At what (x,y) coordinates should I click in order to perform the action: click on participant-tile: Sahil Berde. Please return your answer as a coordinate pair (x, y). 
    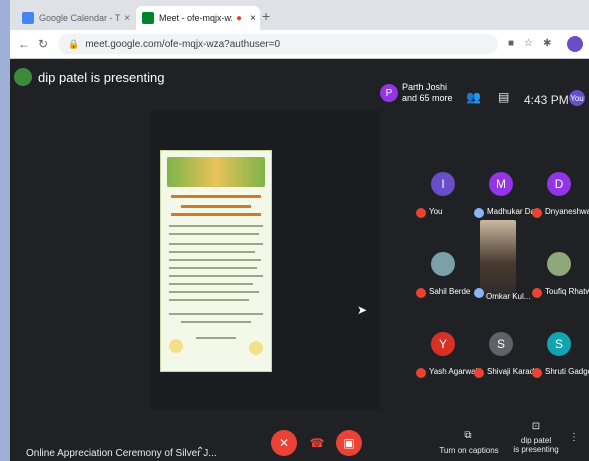
    Looking at the image, I should click on (443, 267).